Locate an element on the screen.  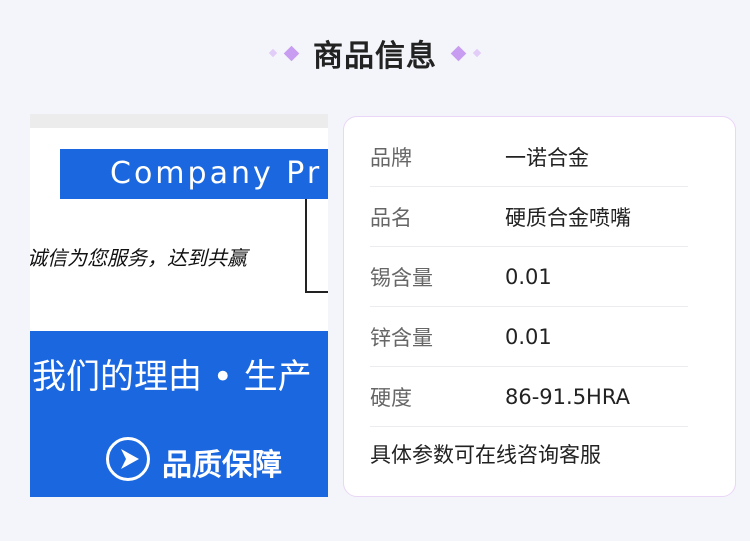
section-title: 商品信息 is located at coordinates (375, 56).